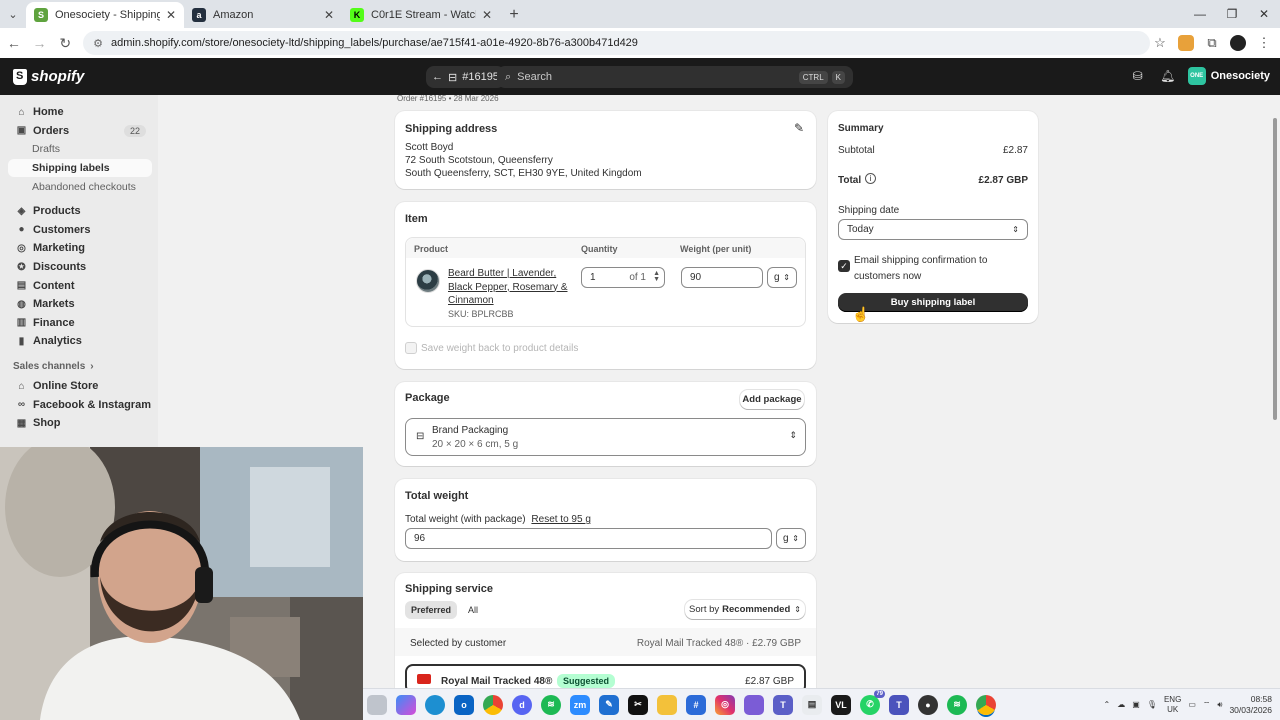  Describe the element at coordinates (98, 43) in the screenshot. I see `site-info-icon: ⚙` at that location.